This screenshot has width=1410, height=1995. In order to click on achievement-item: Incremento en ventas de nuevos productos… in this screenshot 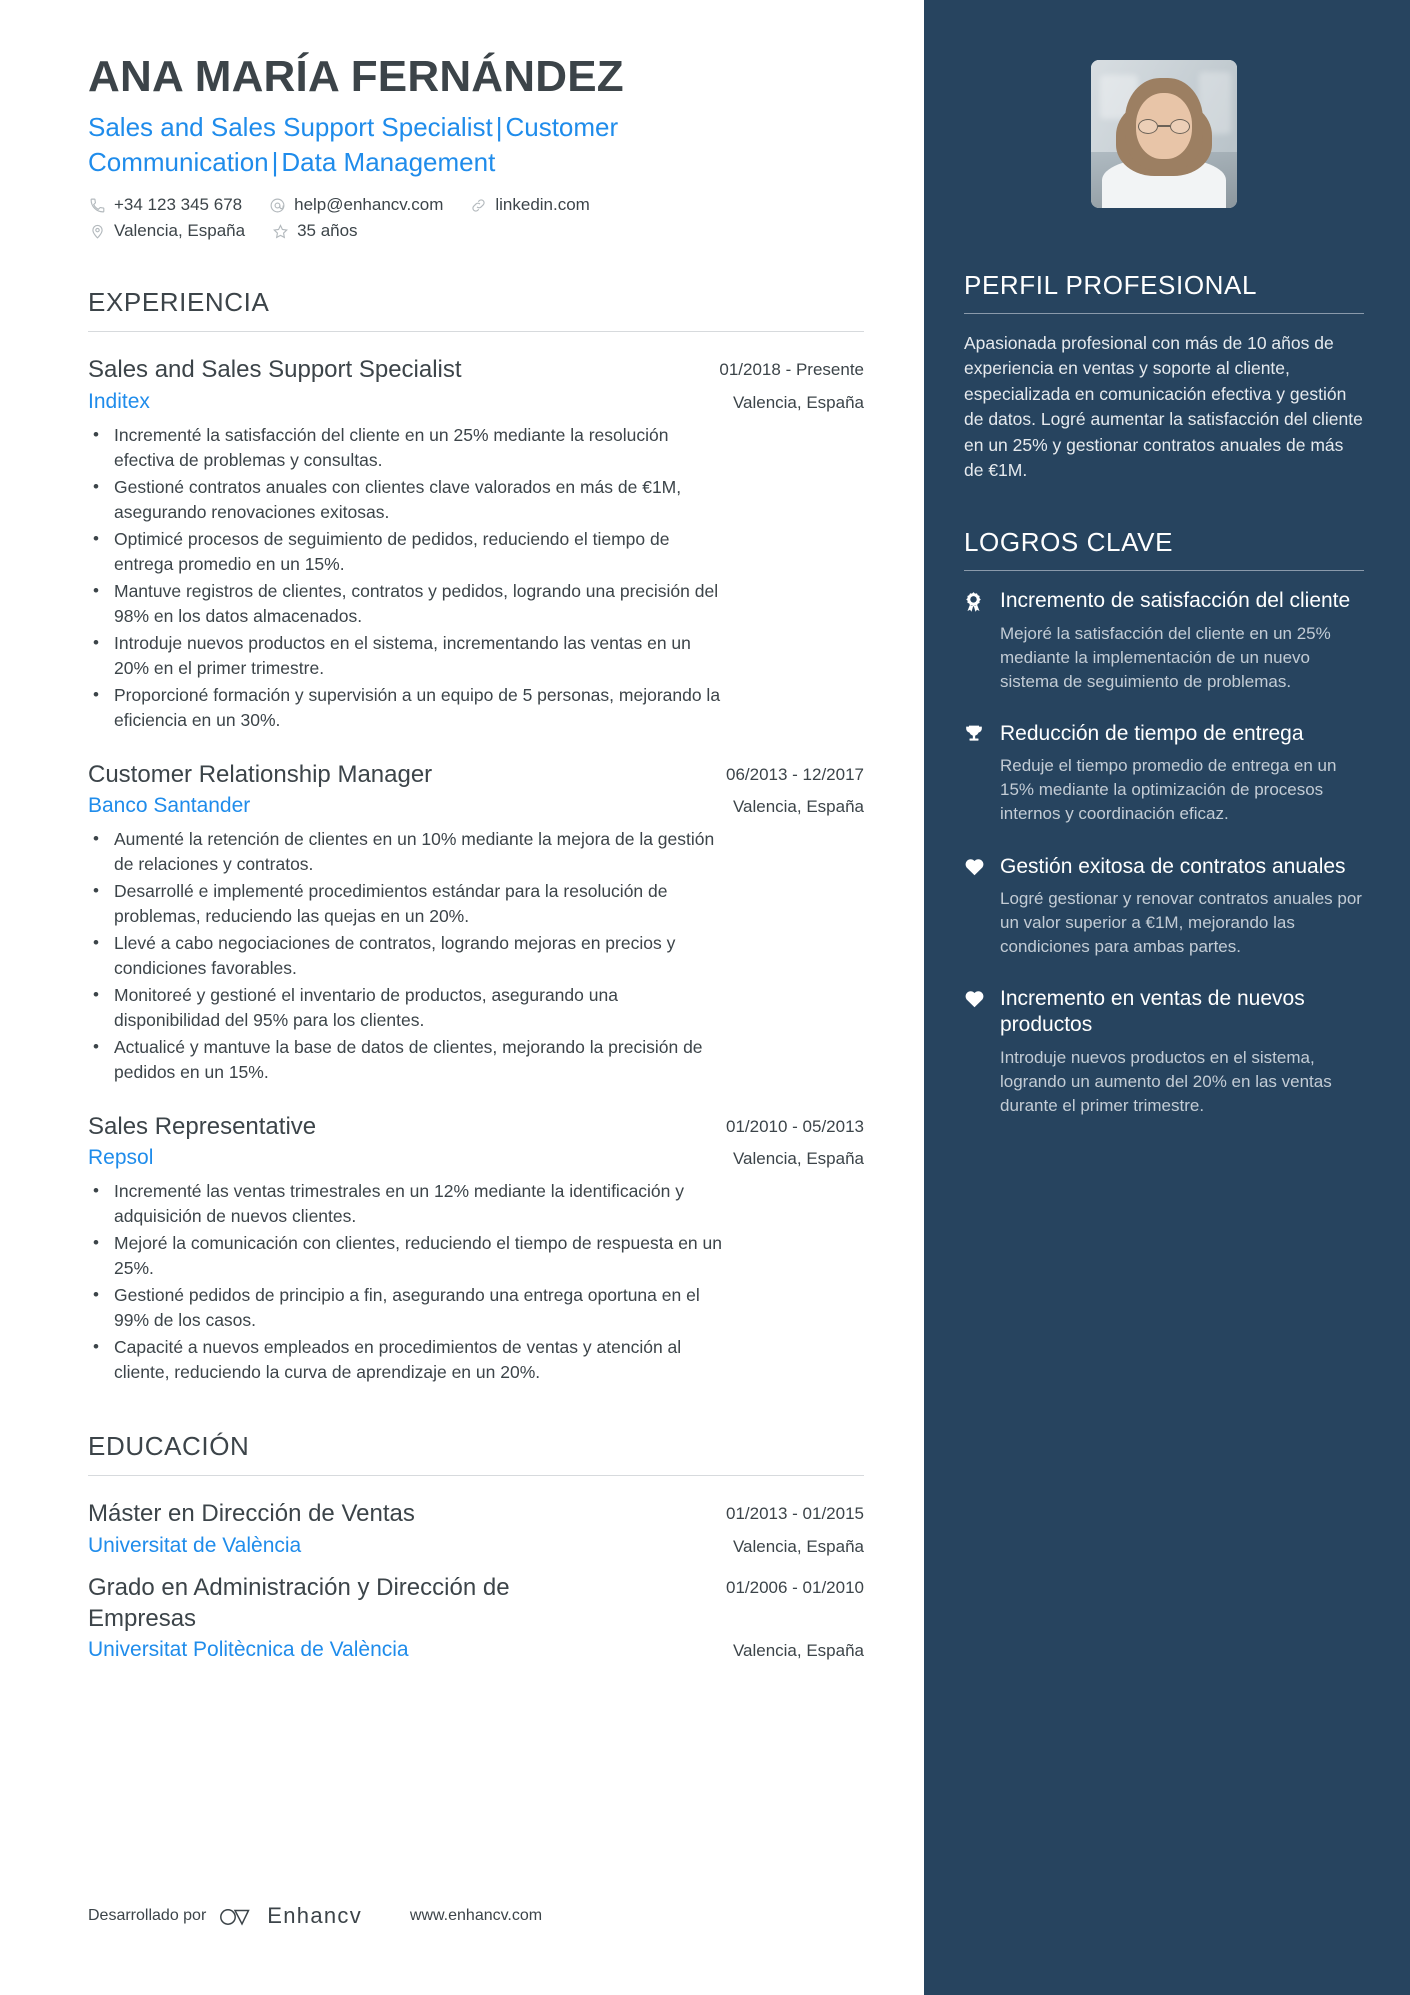, I will do `click(1164, 1052)`.